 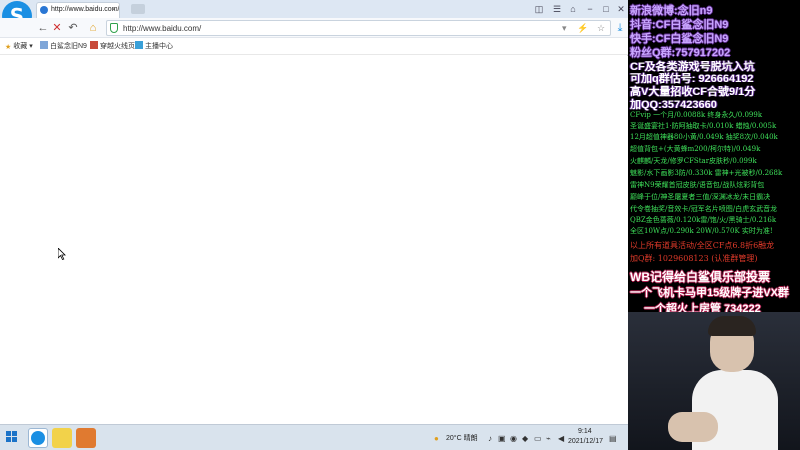 I want to click on taskbar-browser-icon, so click(x=38, y=438).